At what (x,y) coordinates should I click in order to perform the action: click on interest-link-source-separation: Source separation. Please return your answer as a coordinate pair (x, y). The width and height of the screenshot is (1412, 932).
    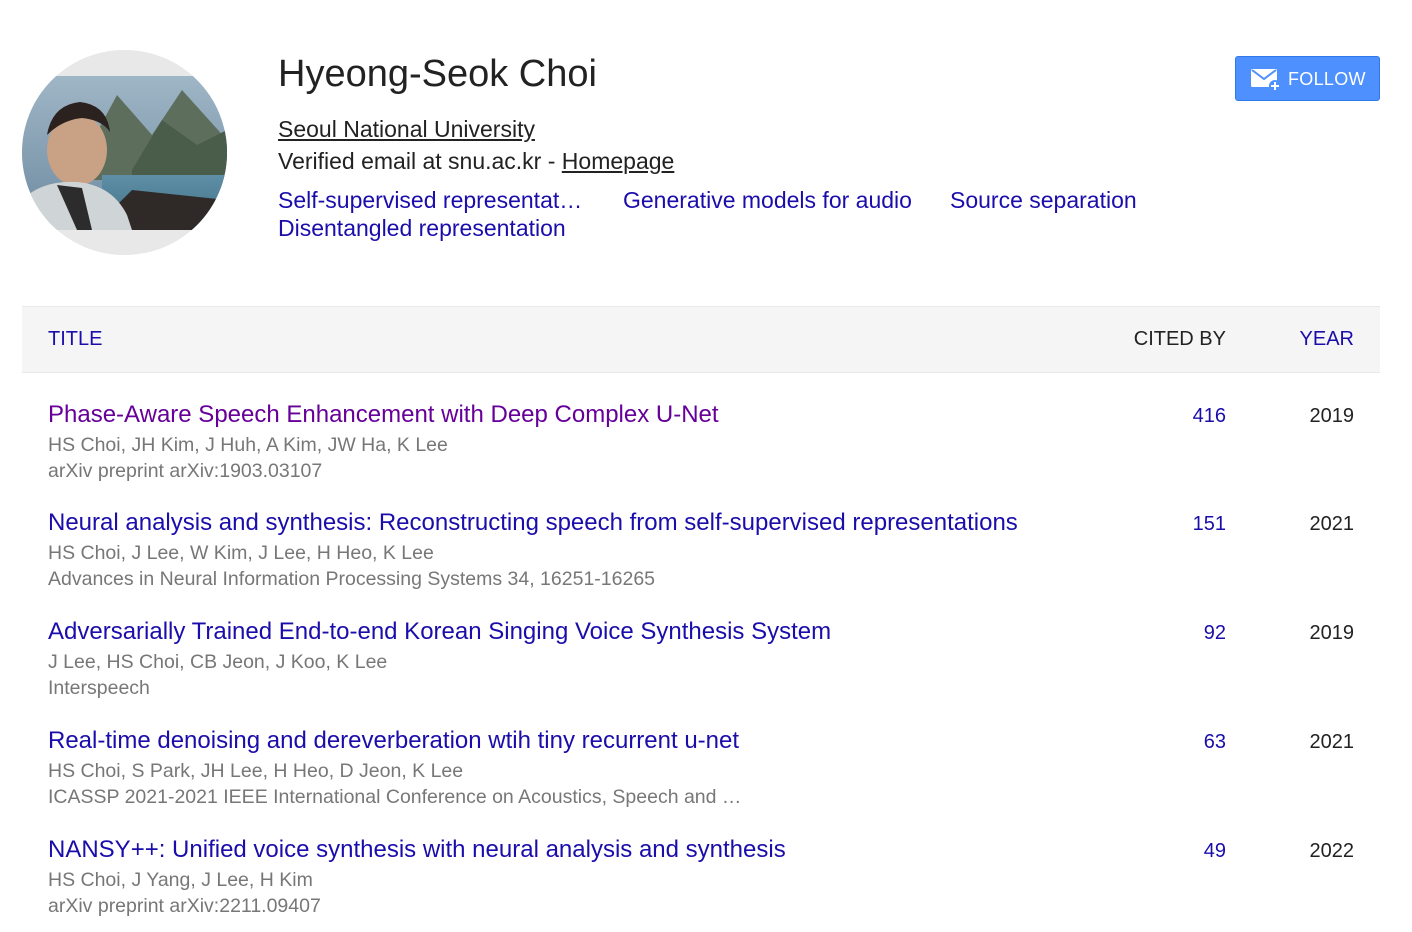
    Looking at the image, I should click on (1043, 200).